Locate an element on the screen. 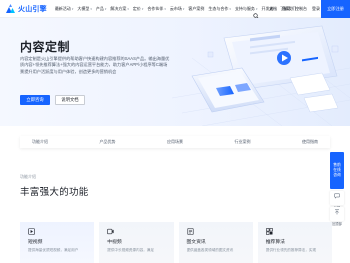 The width and height of the screenshot is (350, 263). section-tabs: 功能介绍 产品优势 应用场景 行业案例 使用指南 is located at coordinates (175, 142).